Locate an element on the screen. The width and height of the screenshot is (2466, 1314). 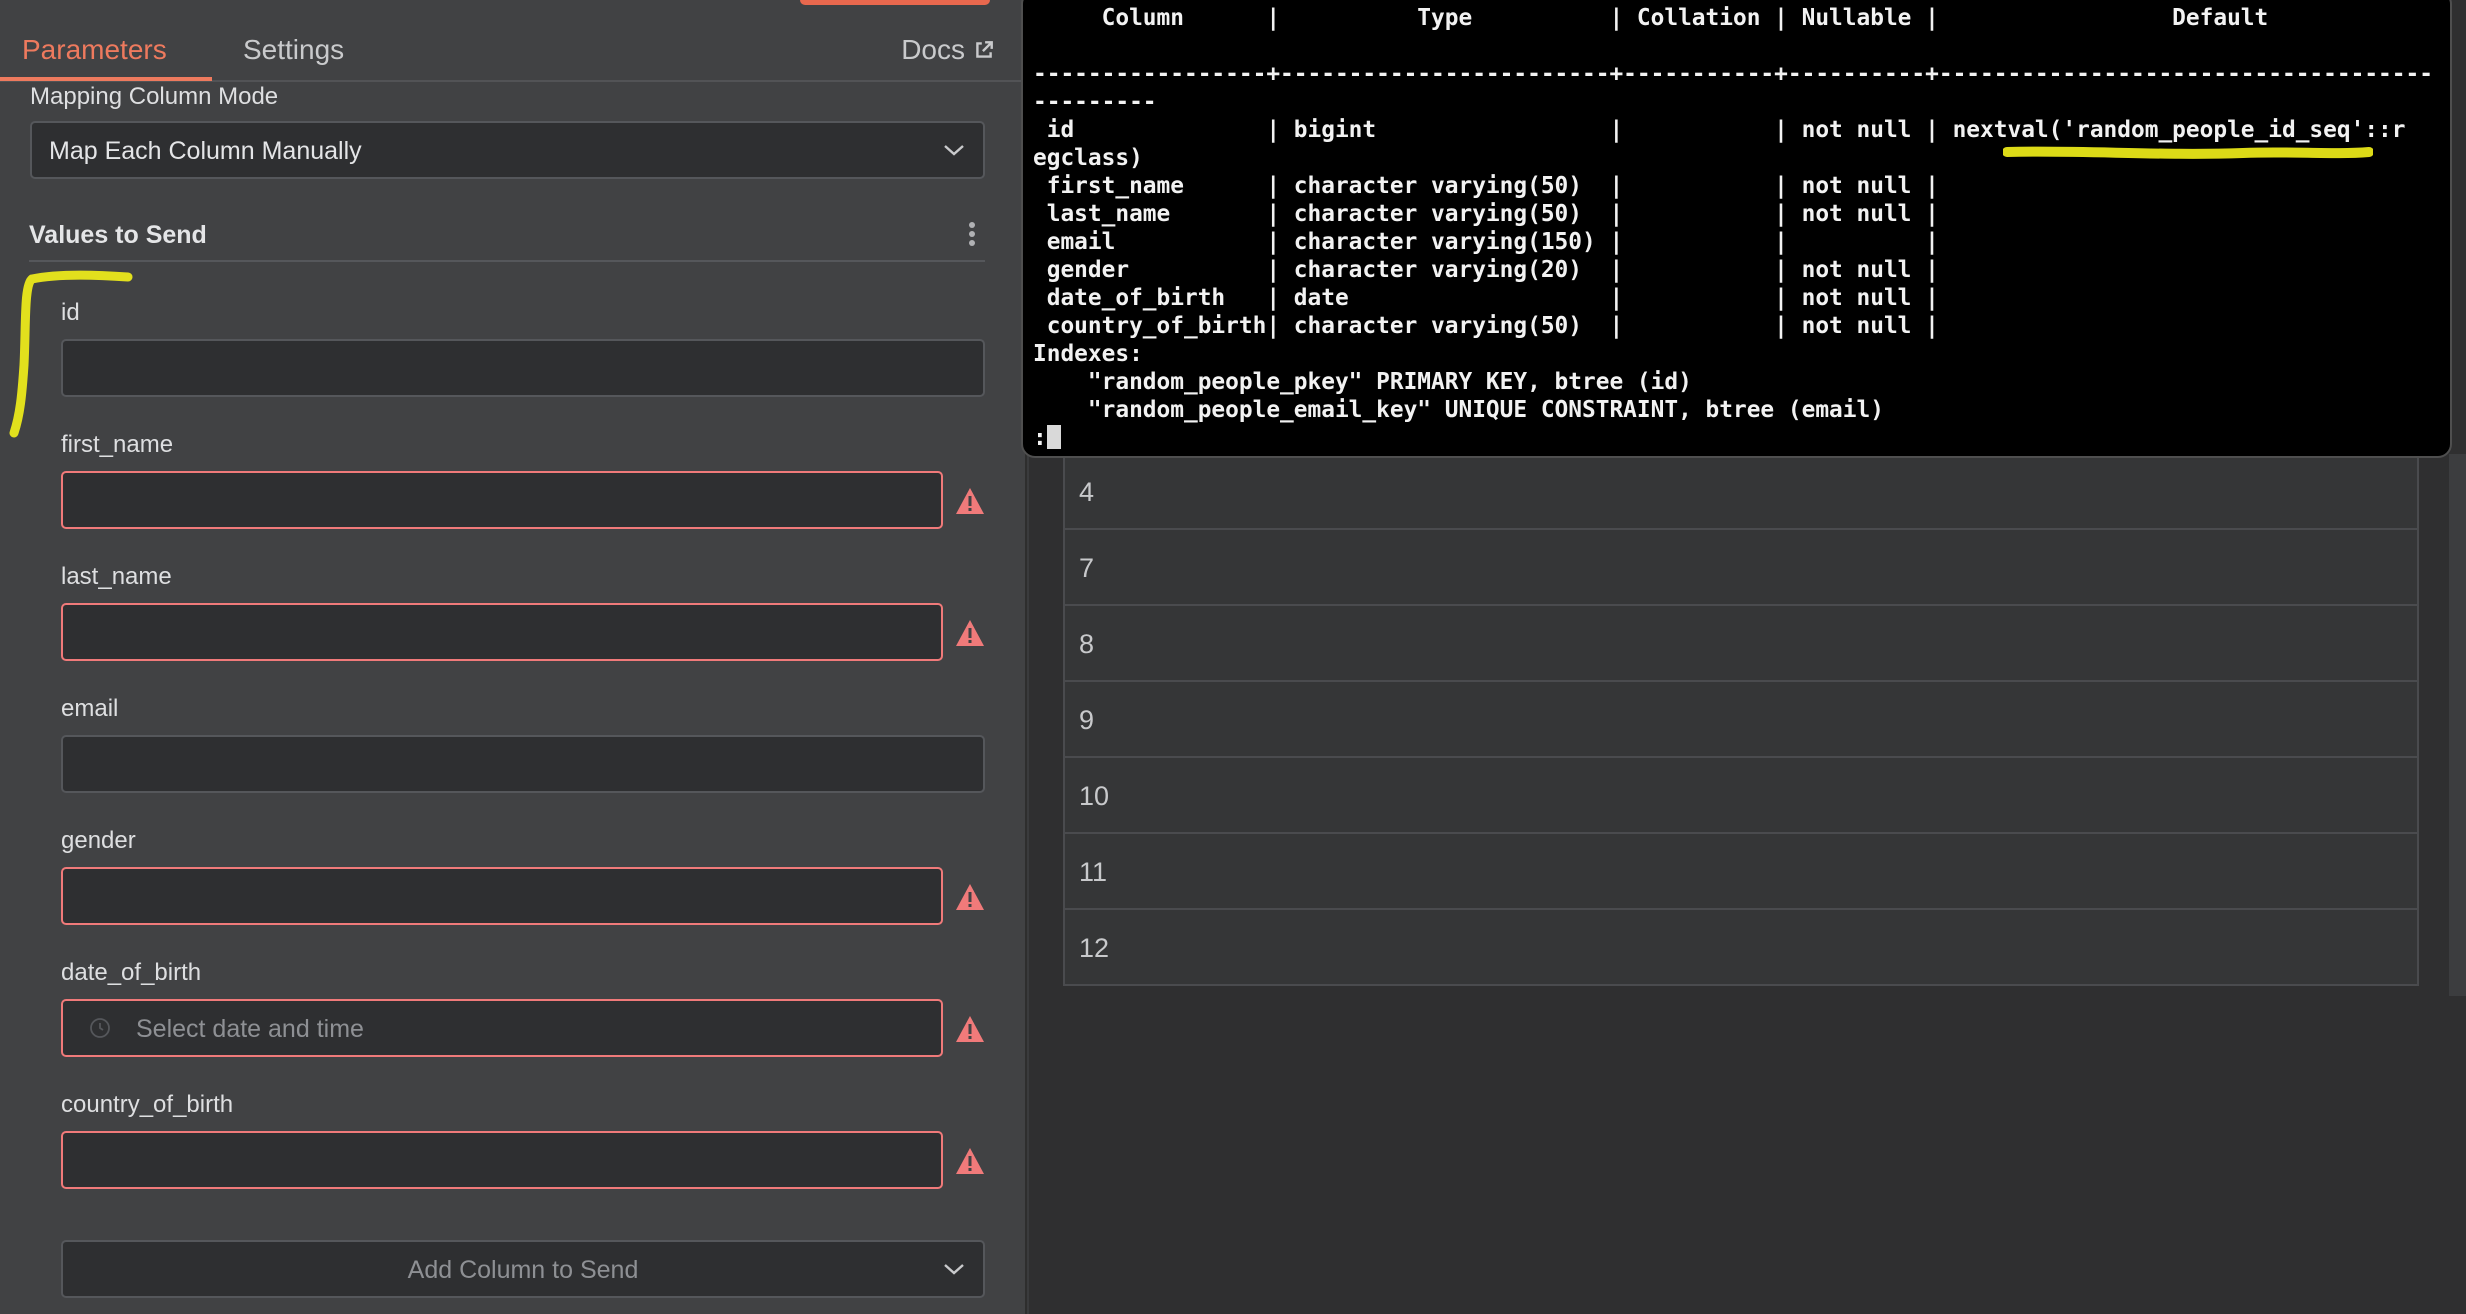
table-cell: 9 is located at coordinates (1087, 720).